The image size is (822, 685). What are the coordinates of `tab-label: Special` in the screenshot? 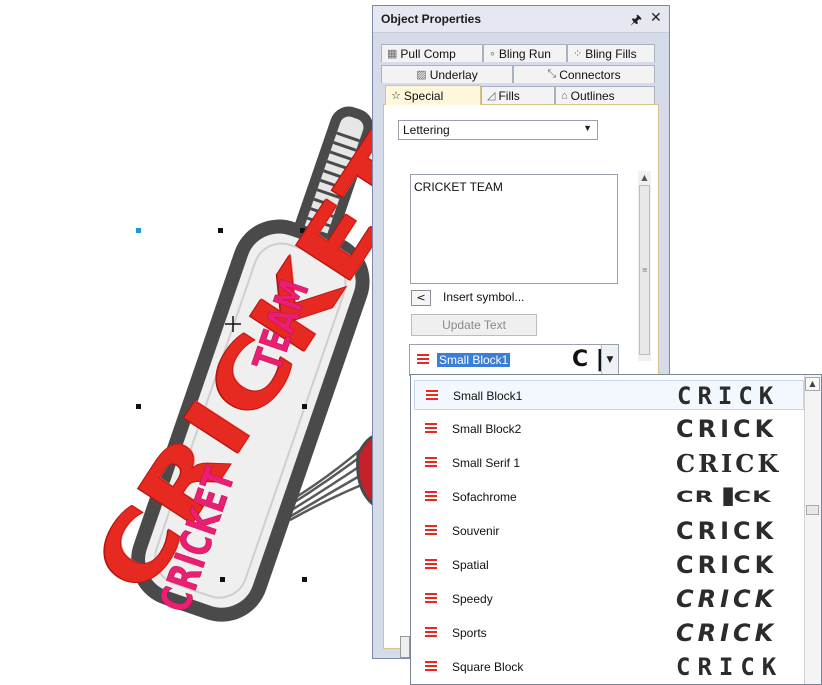 It's located at (423, 95).